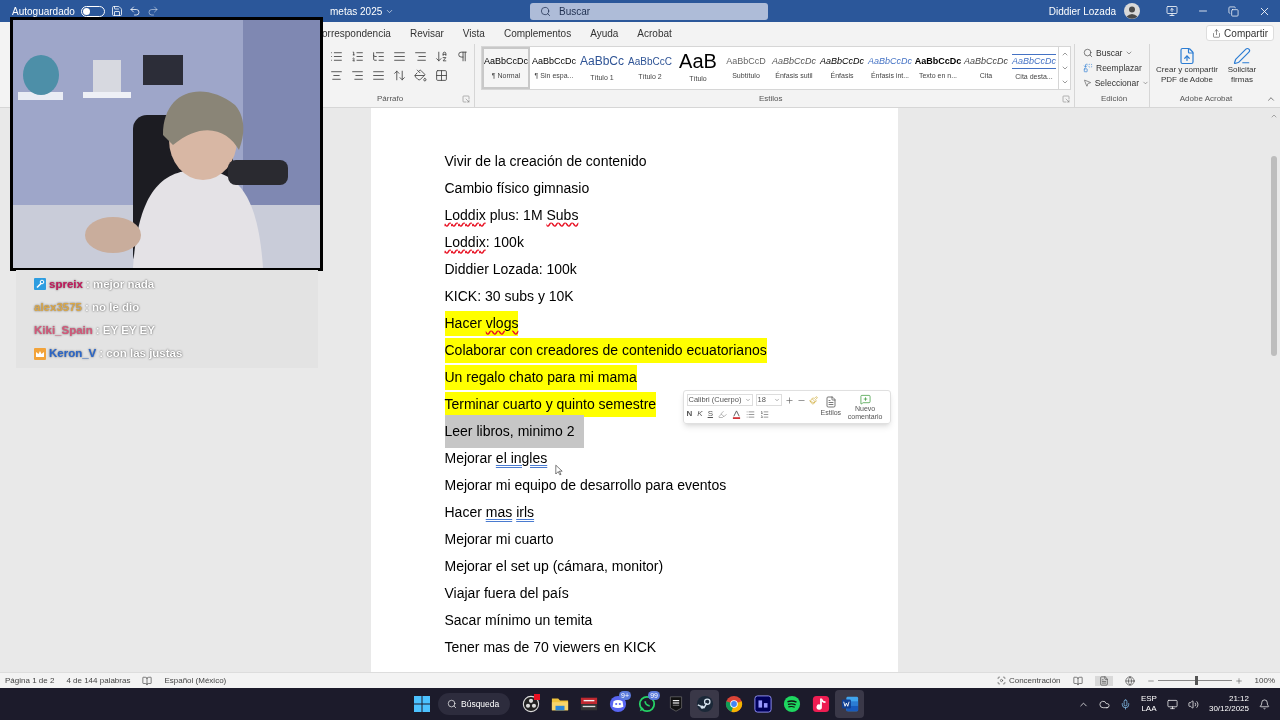 This screenshot has height=720, width=1280. Describe the element at coordinates (1064, 68) in the screenshot. I see `scroll-down-icon` at that location.